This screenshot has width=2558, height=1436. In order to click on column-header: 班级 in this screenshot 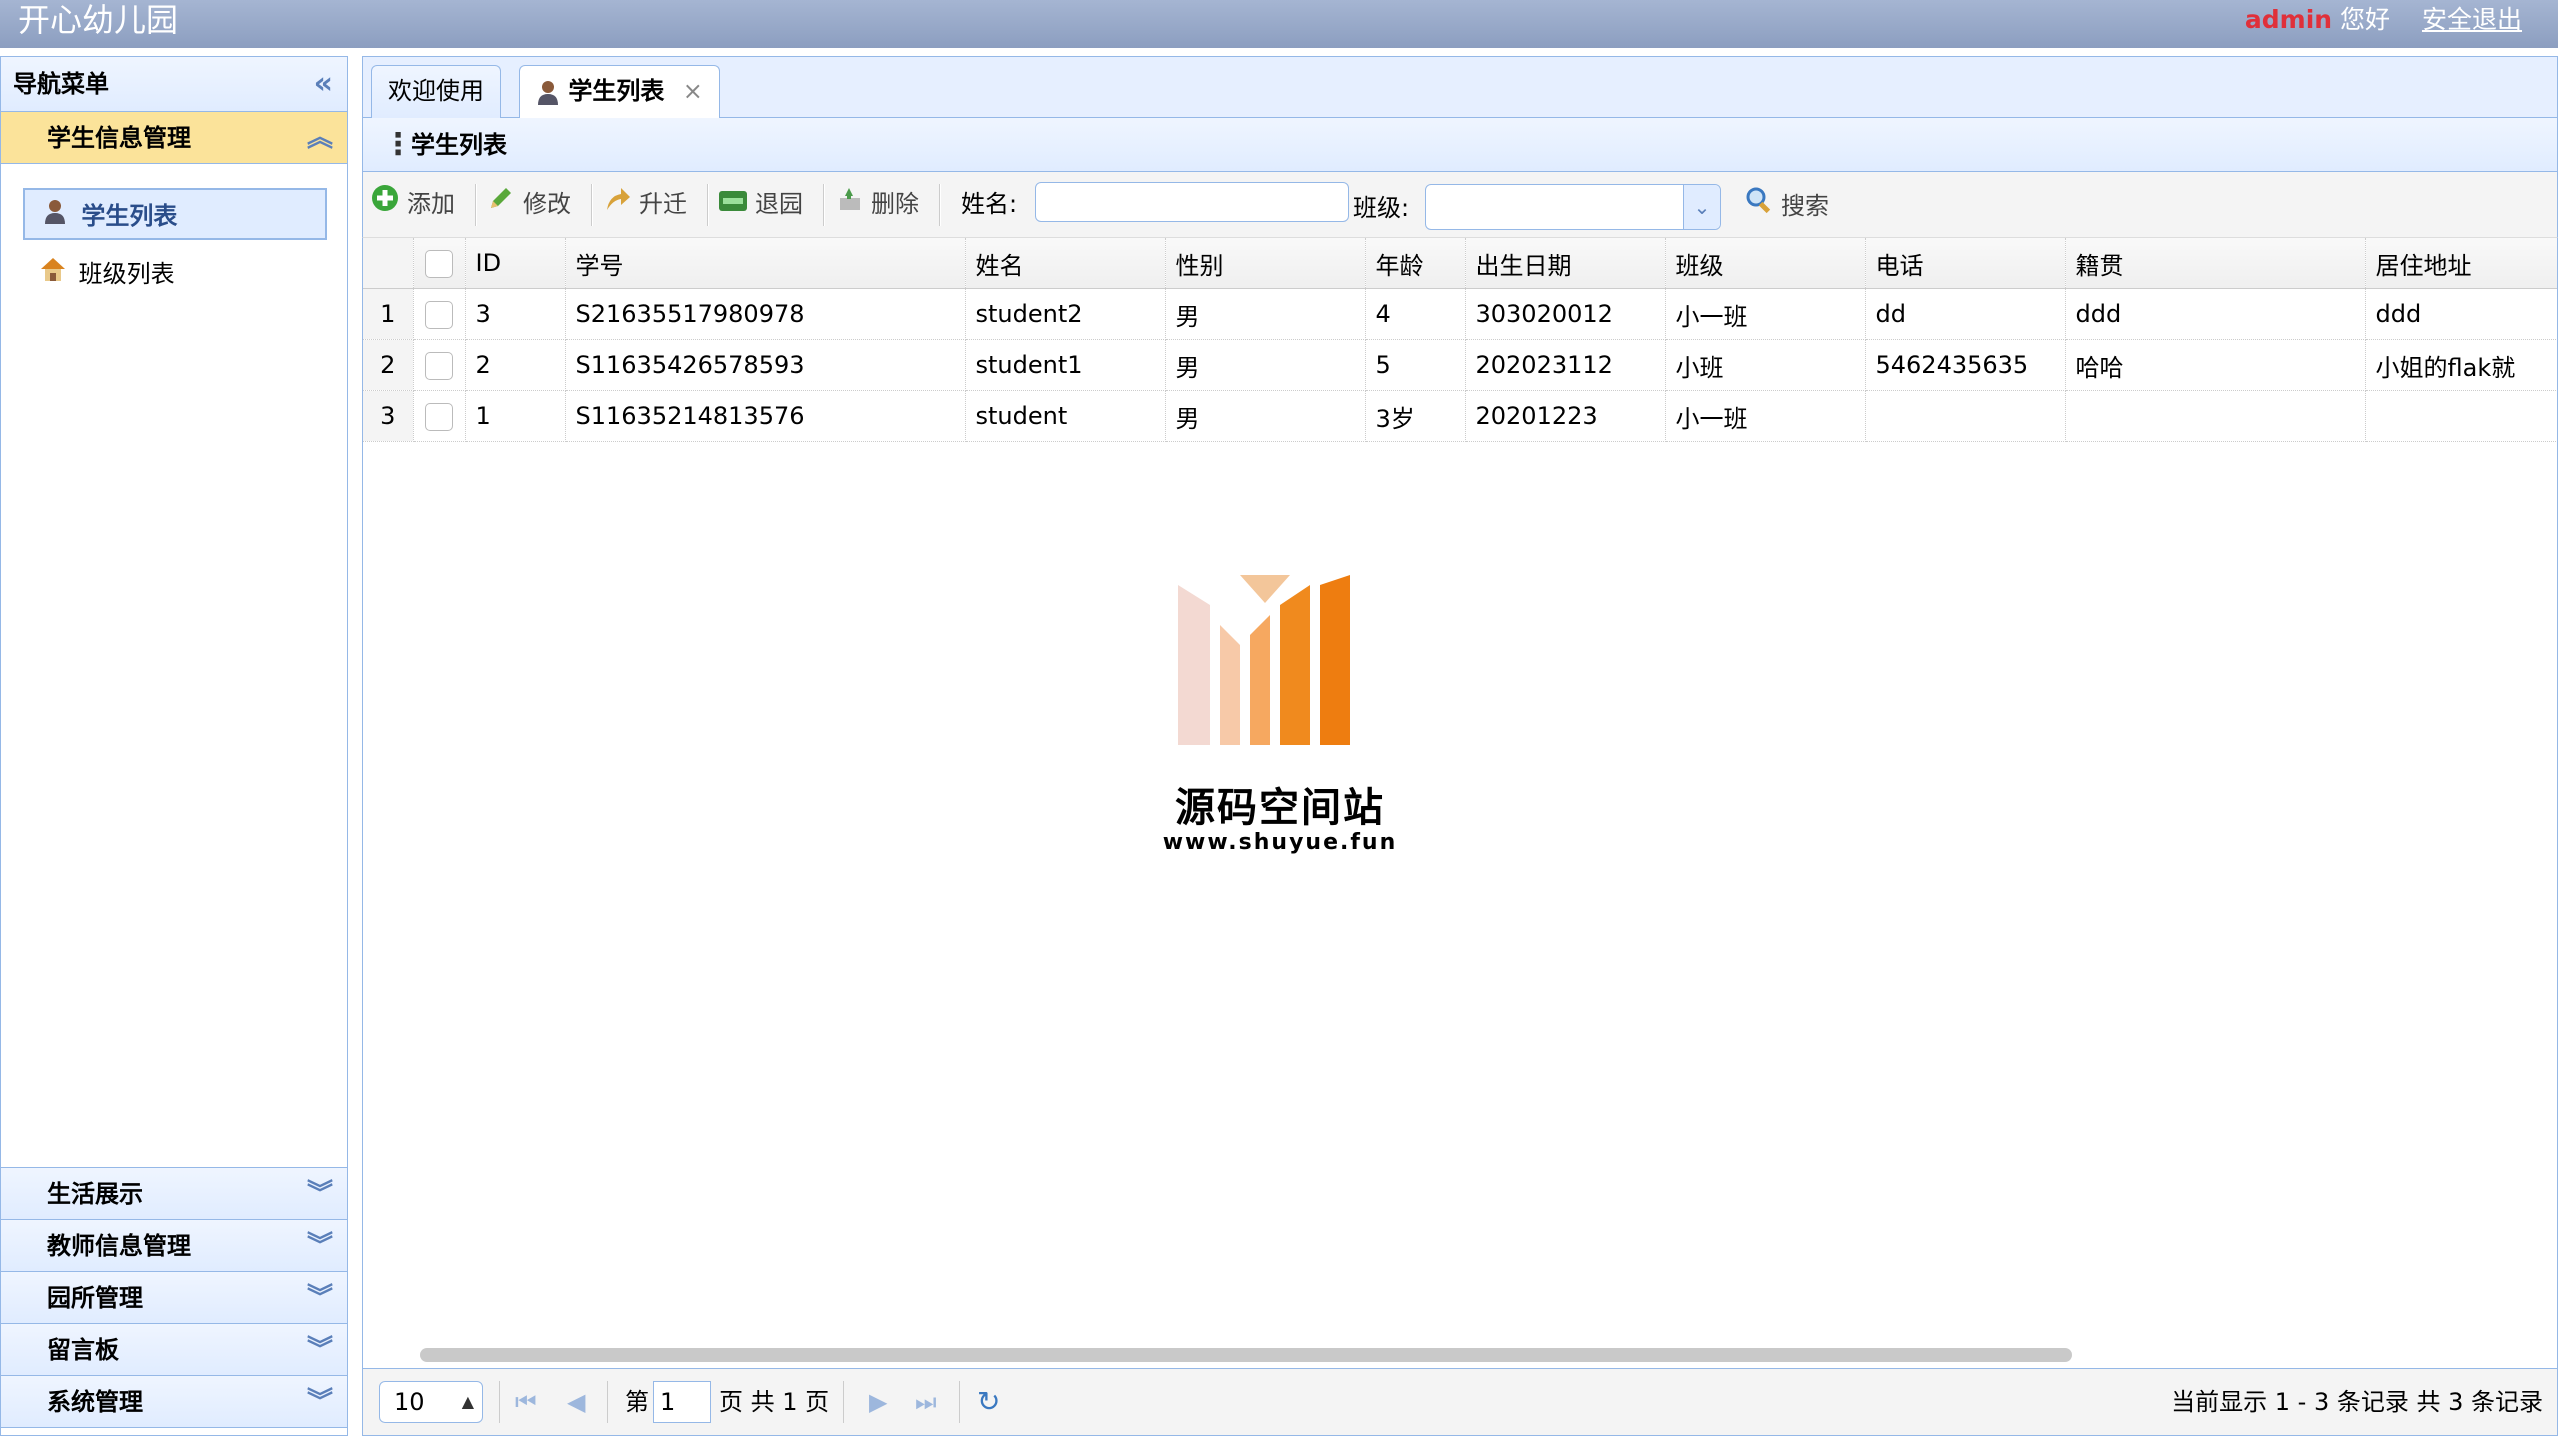, I will do `click(1765, 263)`.